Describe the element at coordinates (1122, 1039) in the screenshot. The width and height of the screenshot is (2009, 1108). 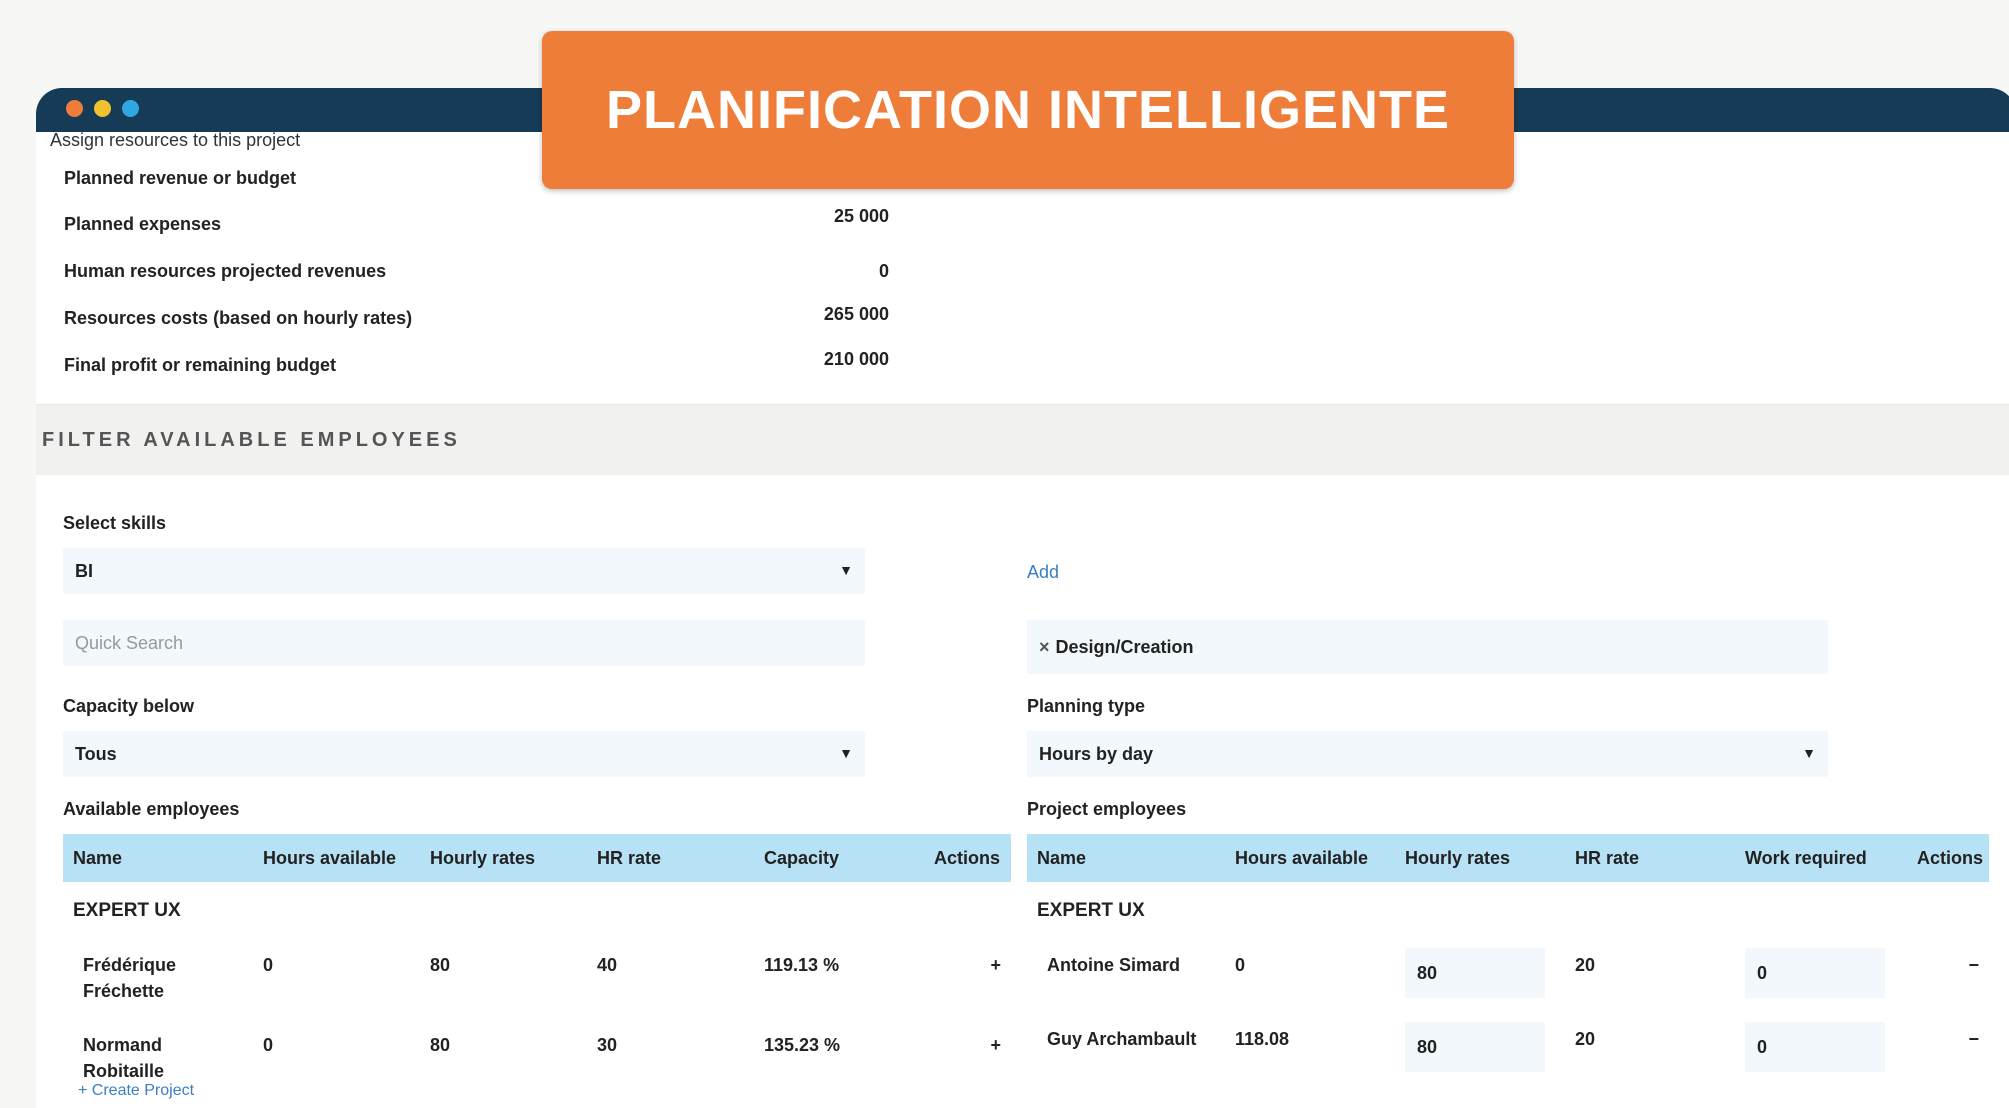
I see `employee-name: Guy Archambault` at that location.